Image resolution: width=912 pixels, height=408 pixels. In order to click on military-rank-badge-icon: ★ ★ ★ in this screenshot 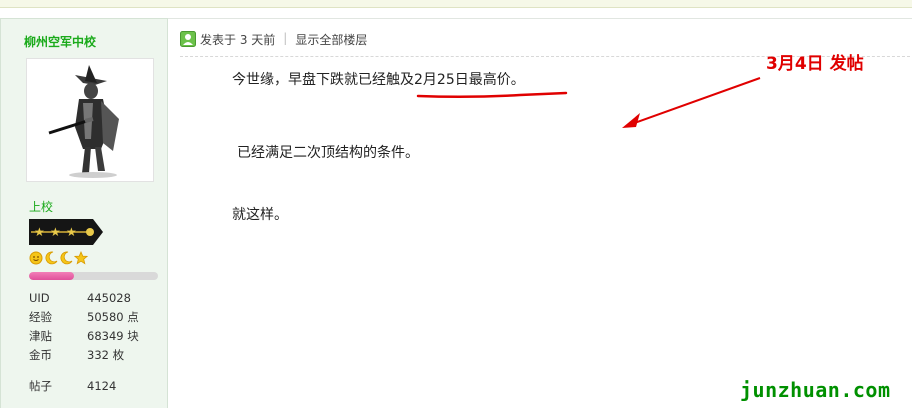, I will do `click(66, 232)`.